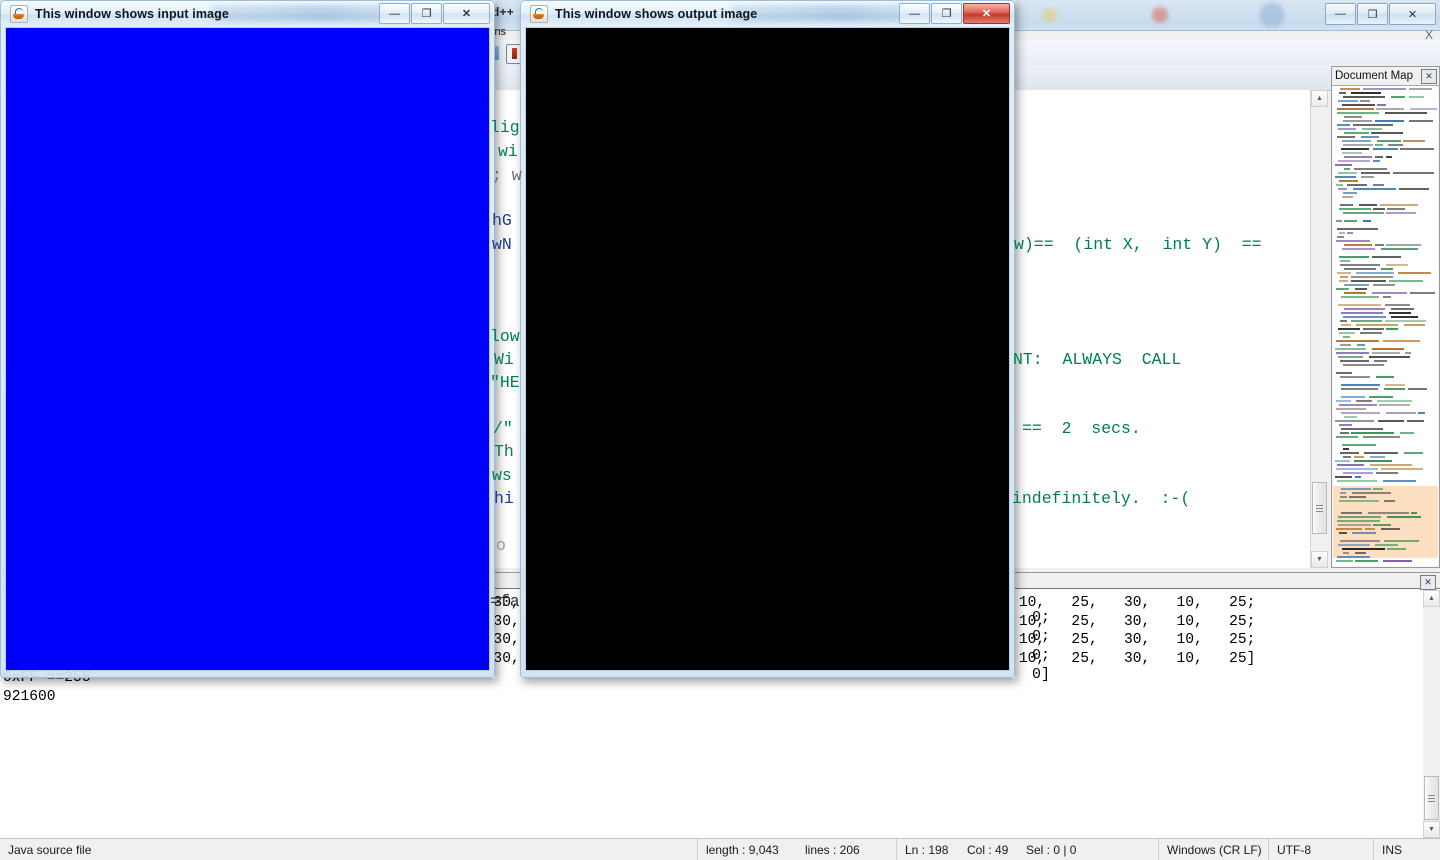 This screenshot has width=1440, height=860. I want to click on console-scroll-up-arrow: ▲, so click(1431, 598).